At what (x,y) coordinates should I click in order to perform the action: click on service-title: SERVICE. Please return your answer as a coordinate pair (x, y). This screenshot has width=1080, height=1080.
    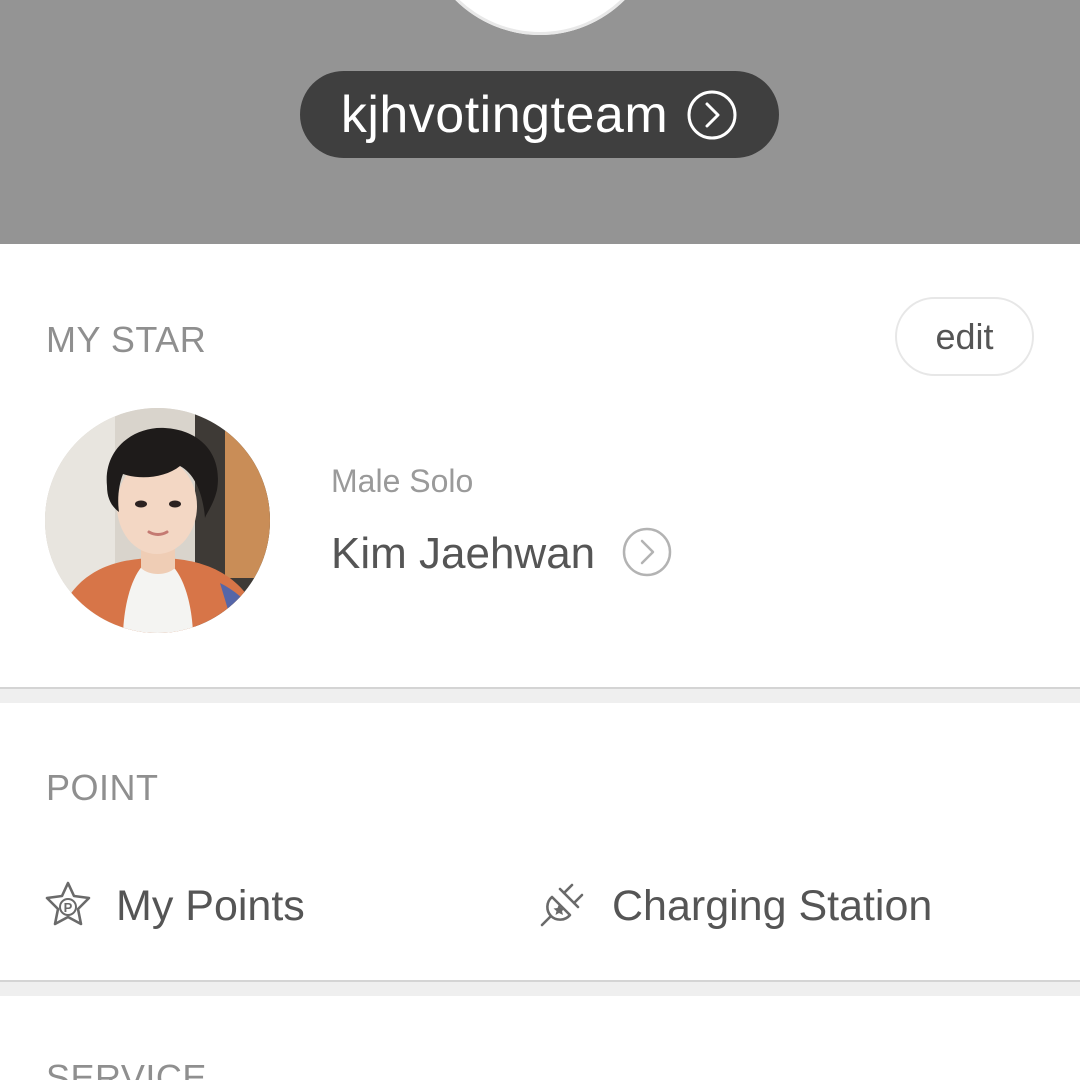
    Looking at the image, I should click on (126, 1068).